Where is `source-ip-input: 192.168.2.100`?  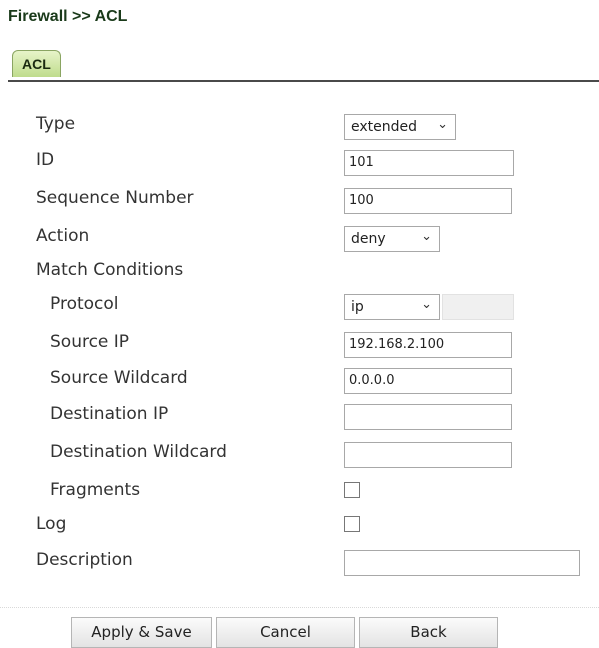
source-ip-input: 192.168.2.100 is located at coordinates (428, 345).